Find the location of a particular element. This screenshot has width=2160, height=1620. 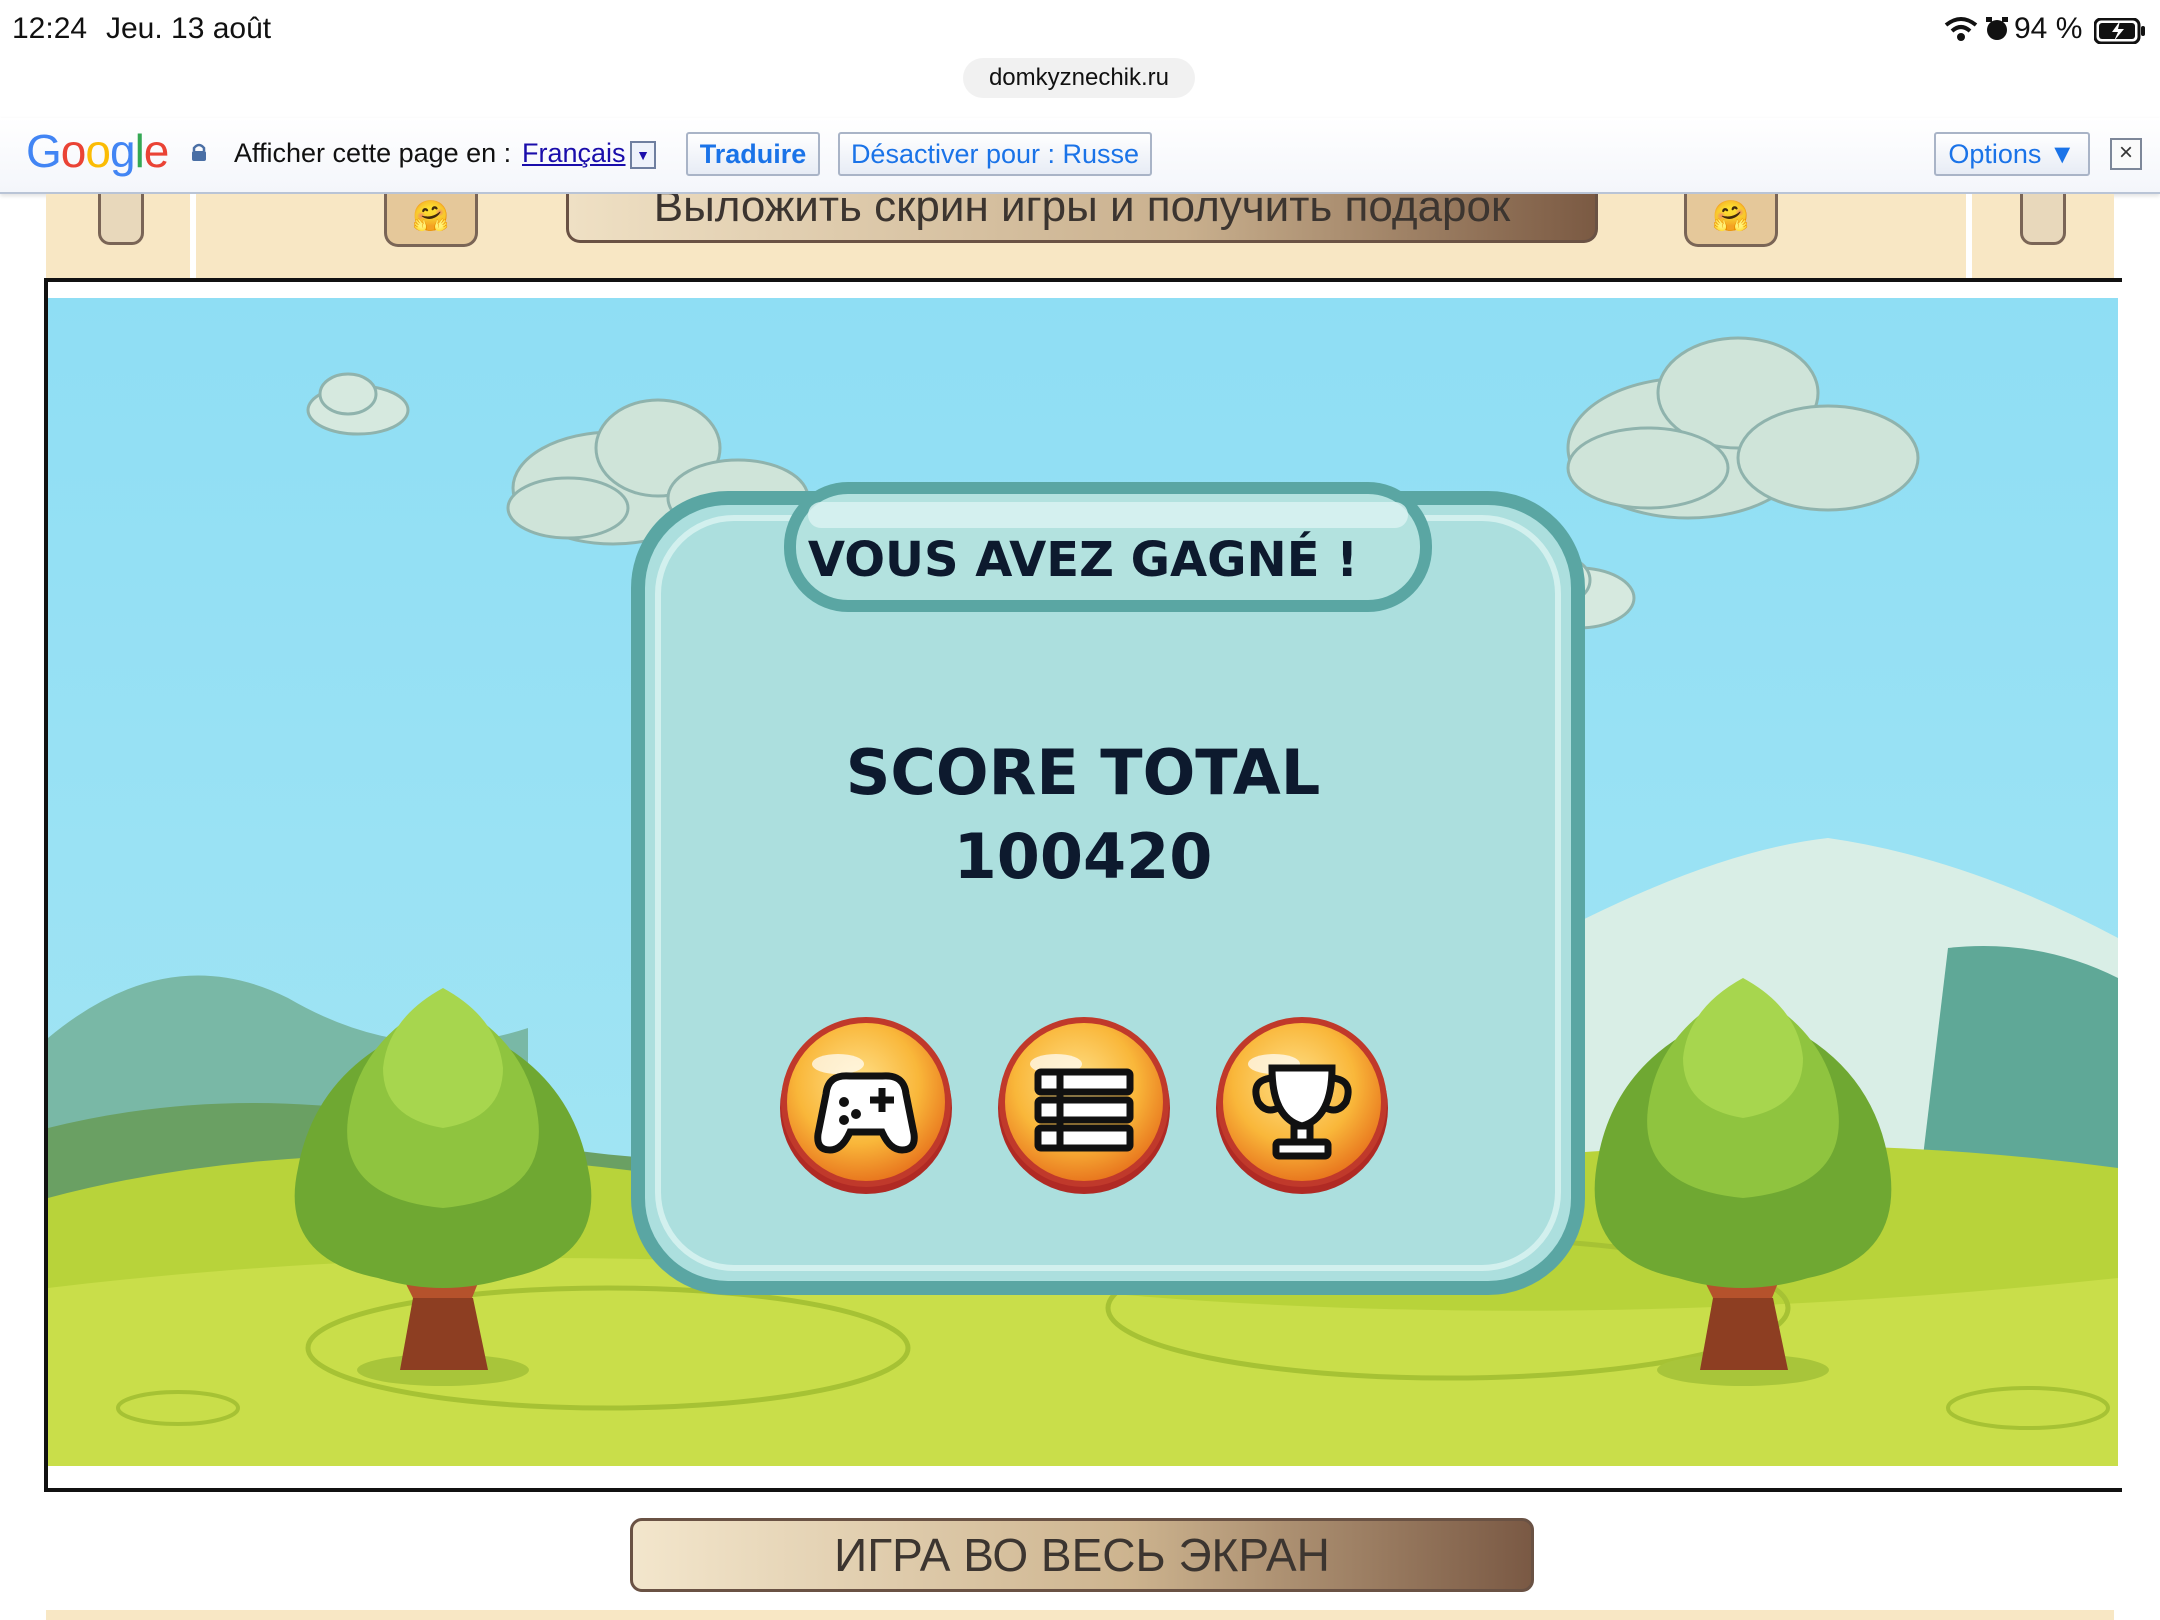

menu-list-icon is located at coordinates (1084, 1110).